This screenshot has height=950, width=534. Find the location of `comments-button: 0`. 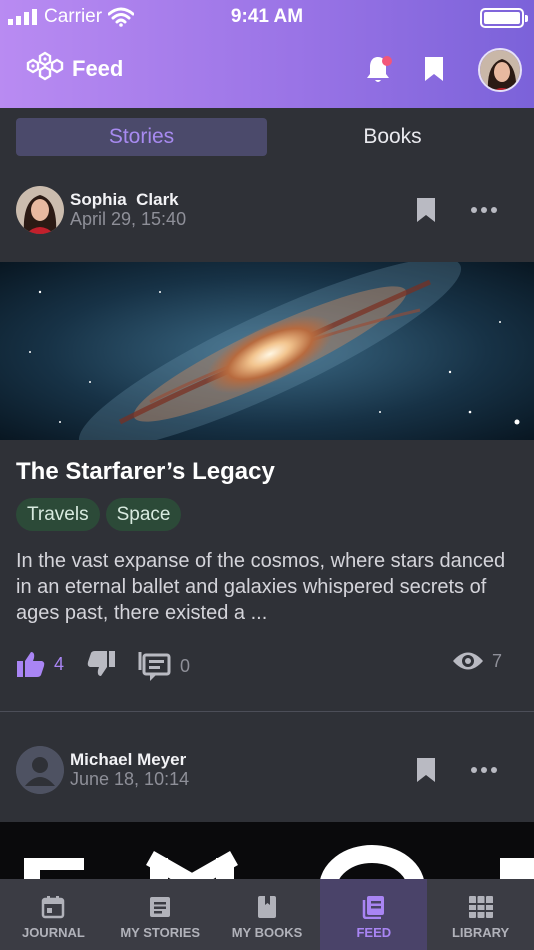

comments-button: 0 is located at coordinates (164, 666).